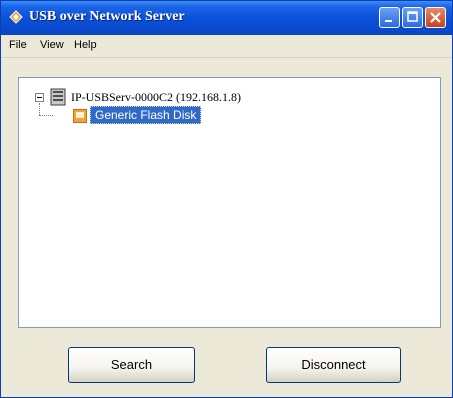 The image size is (453, 398). What do you see at coordinates (16, 17) in the screenshot?
I see `diamond-app-icon` at bounding box center [16, 17].